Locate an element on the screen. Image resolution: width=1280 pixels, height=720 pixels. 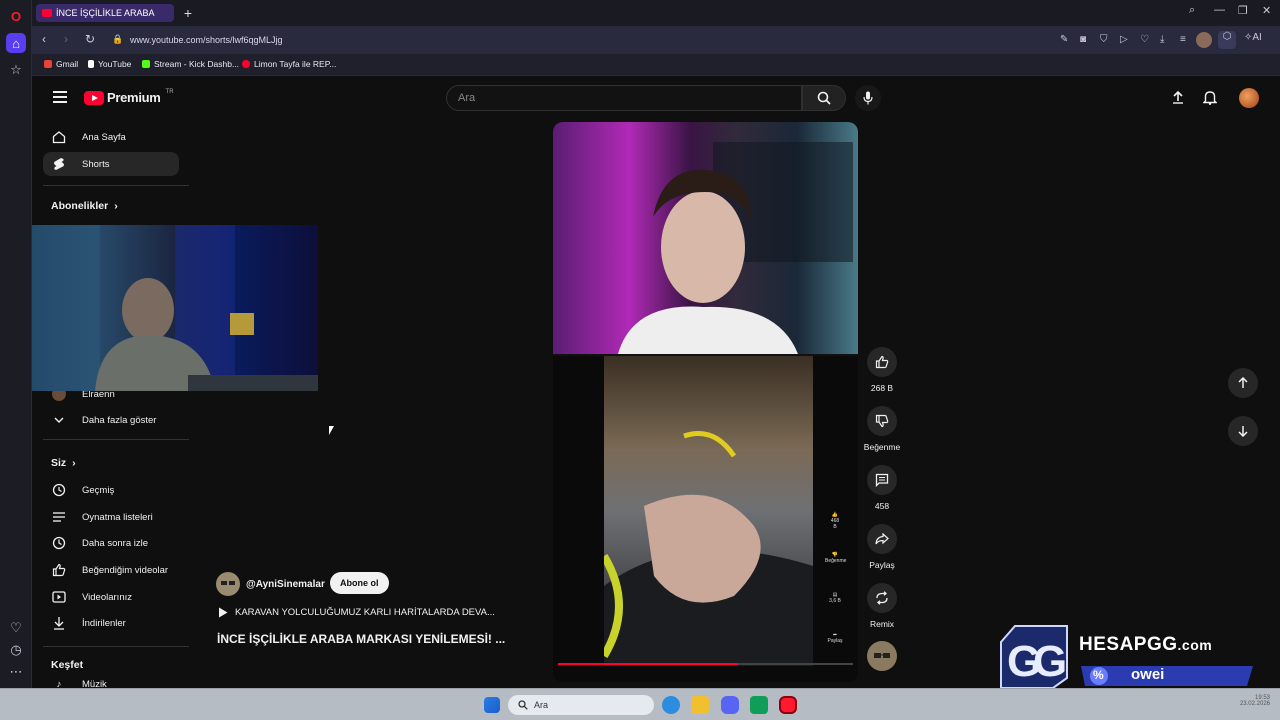
ai-button: ✧AI is located at coordinates (1258, 37).